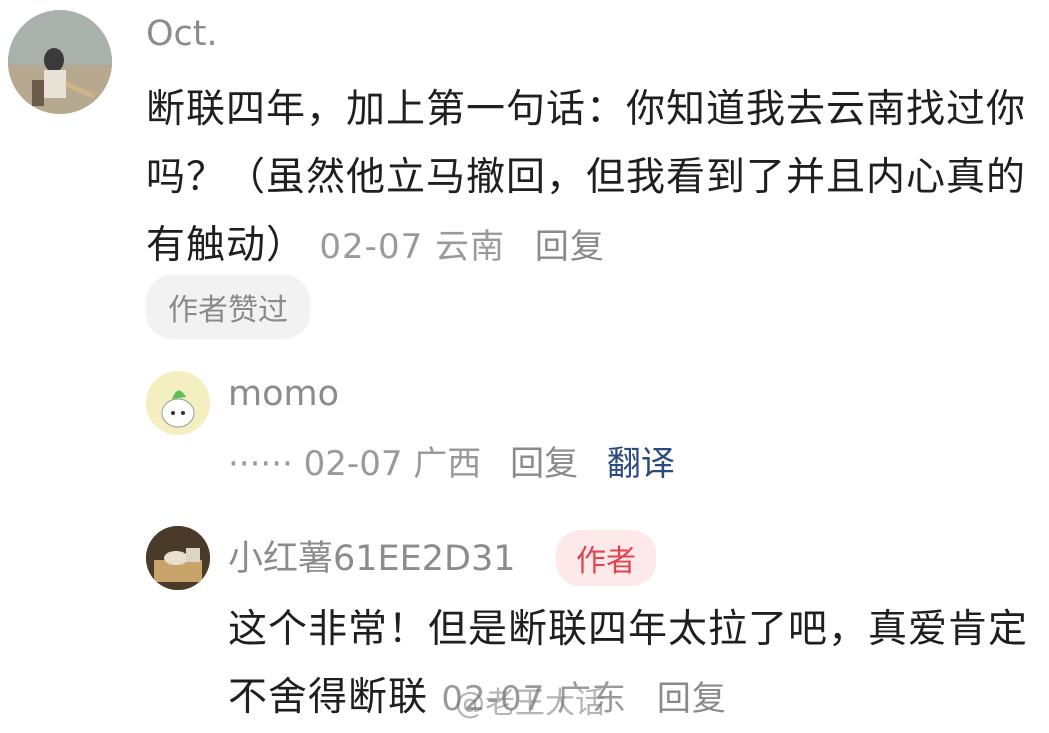  What do you see at coordinates (447, 464) in the screenshot?
I see `reply-location: 广西` at bounding box center [447, 464].